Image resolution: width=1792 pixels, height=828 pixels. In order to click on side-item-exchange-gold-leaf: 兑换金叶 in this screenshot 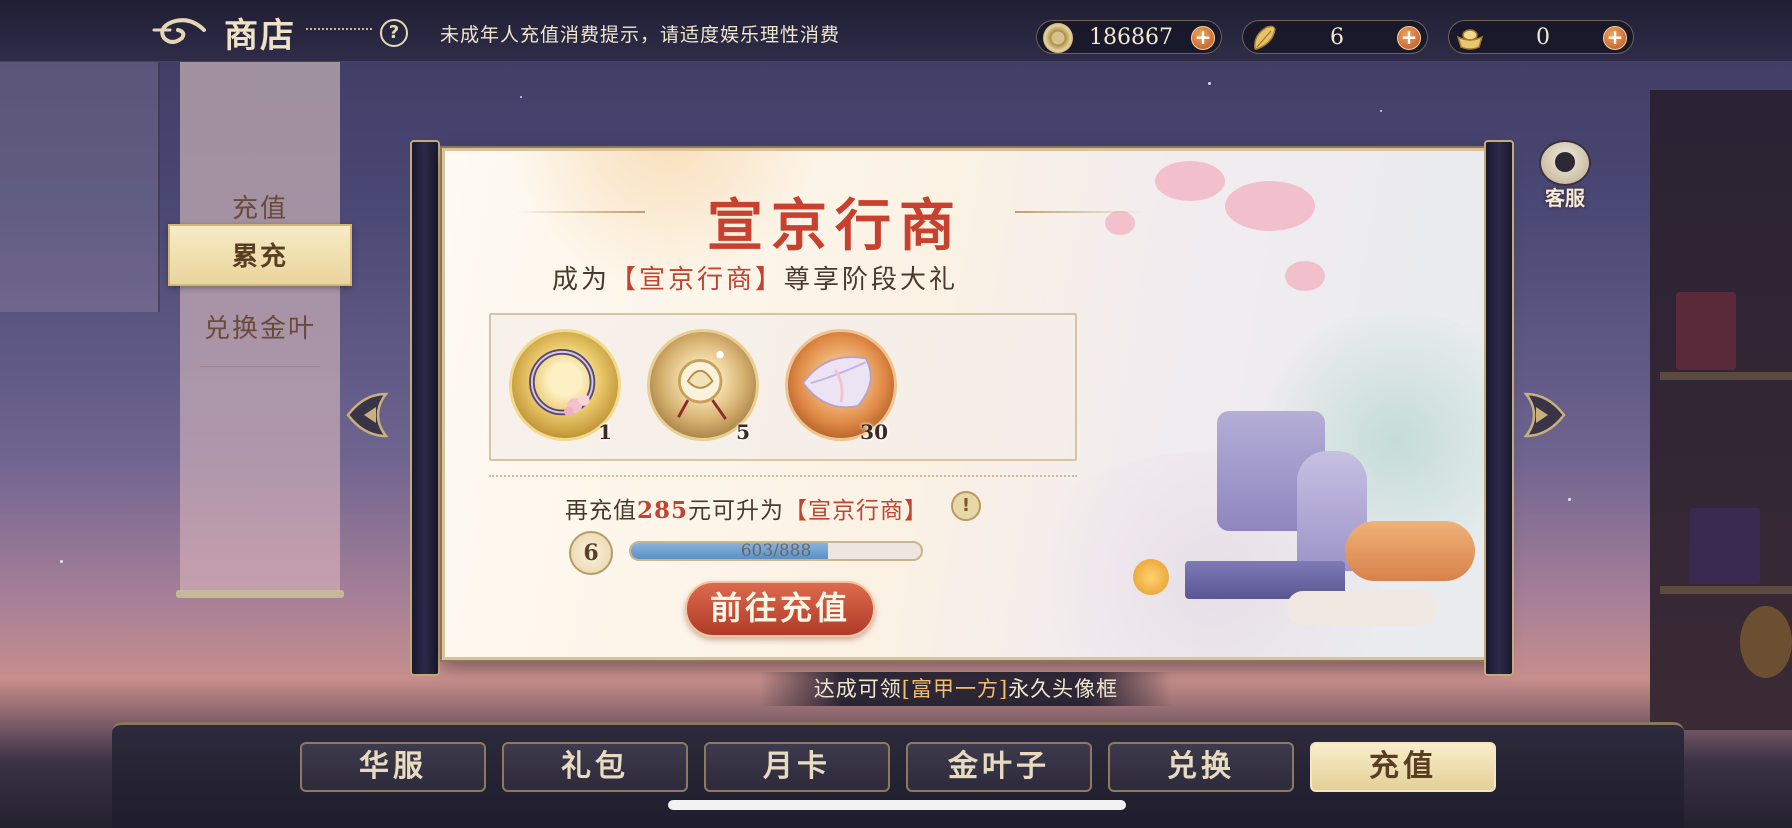, I will do `click(260, 329)`.